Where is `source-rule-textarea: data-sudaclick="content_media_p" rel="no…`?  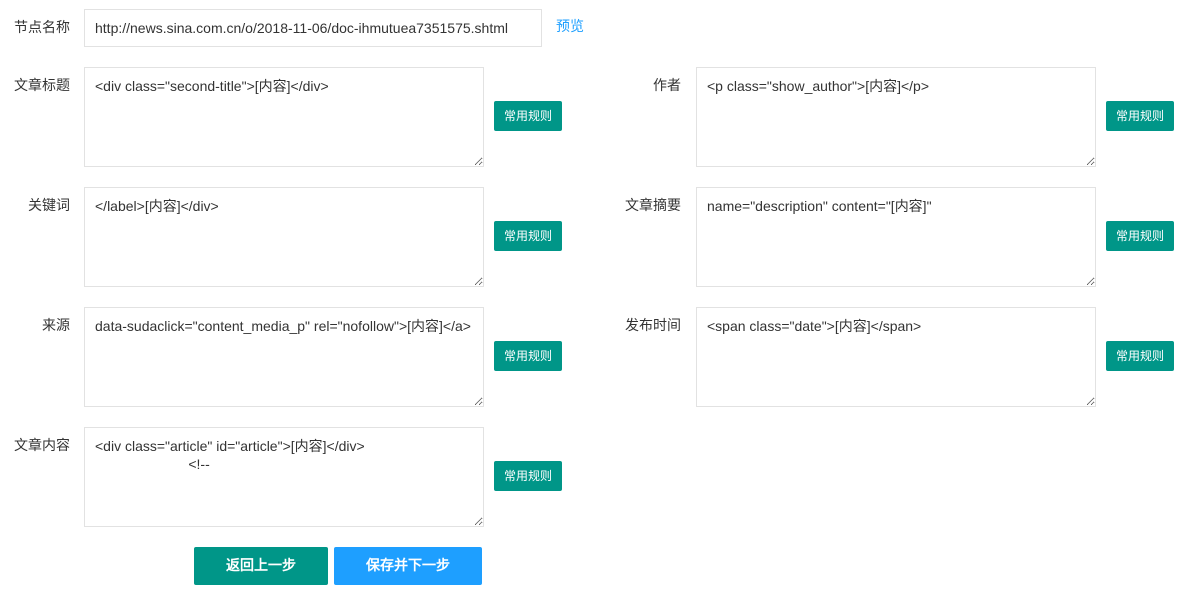
source-rule-textarea: data-sudaclick="content_media_p" rel="no… is located at coordinates (284, 357).